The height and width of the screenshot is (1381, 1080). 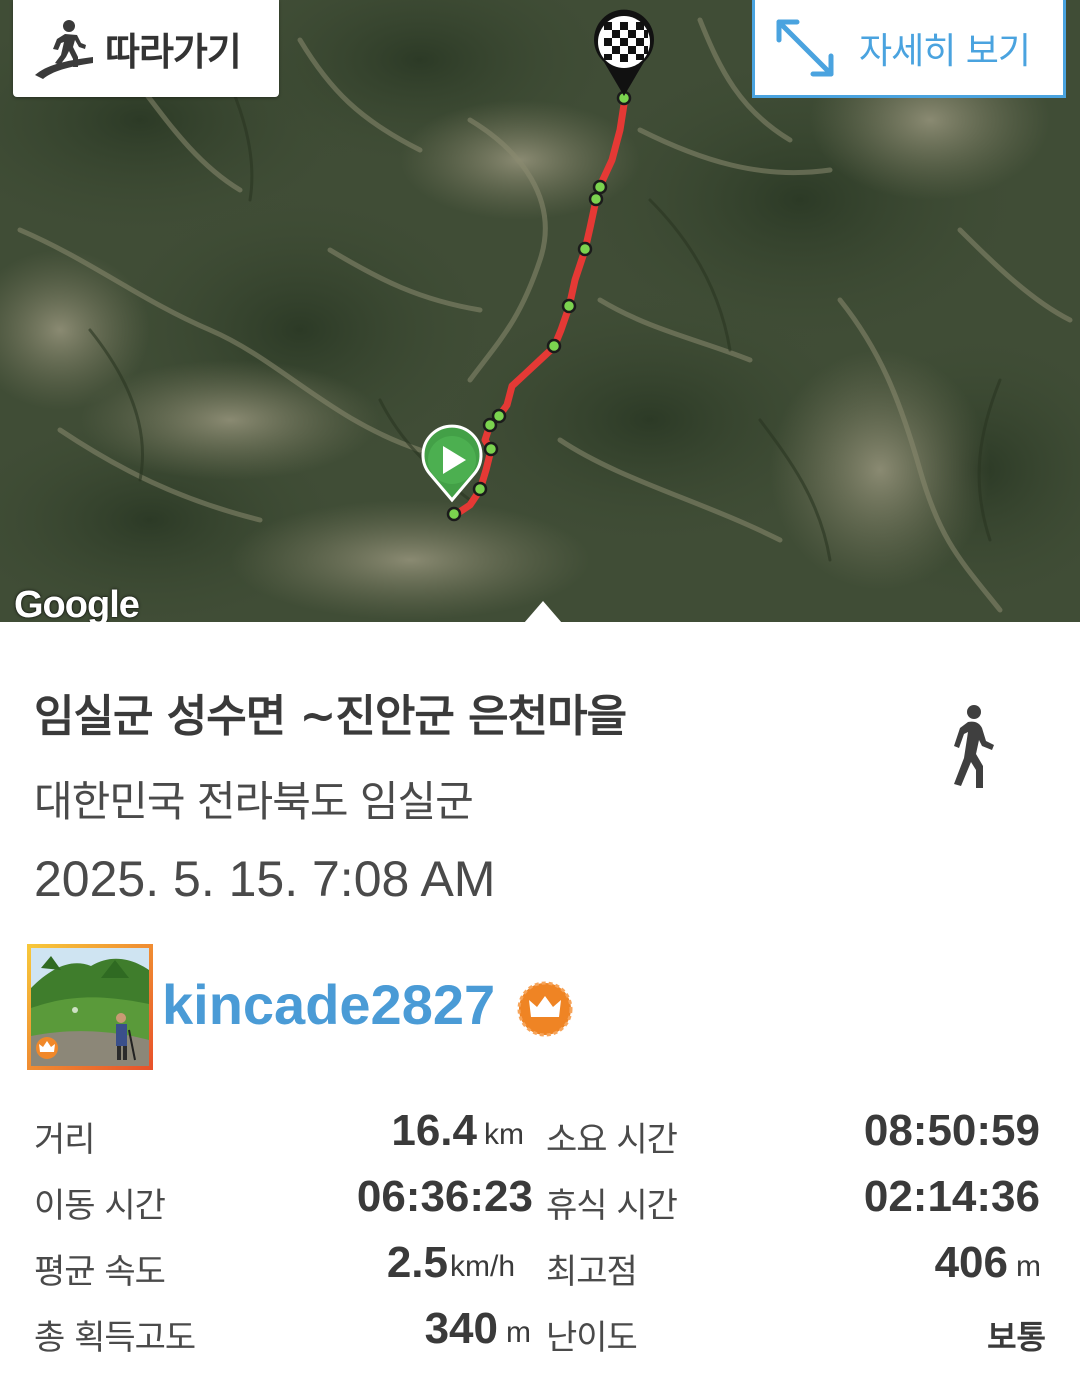 What do you see at coordinates (945, 51) in the screenshot?
I see `detail-view-label: 자세히 보기` at bounding box center [945, 51].